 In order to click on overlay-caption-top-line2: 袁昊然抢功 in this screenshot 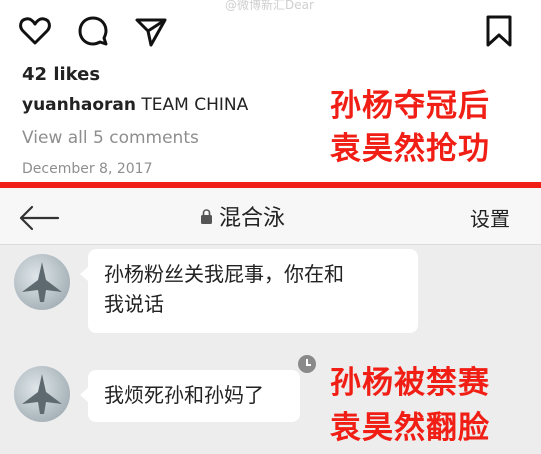, I will do `click(410, 149)`.